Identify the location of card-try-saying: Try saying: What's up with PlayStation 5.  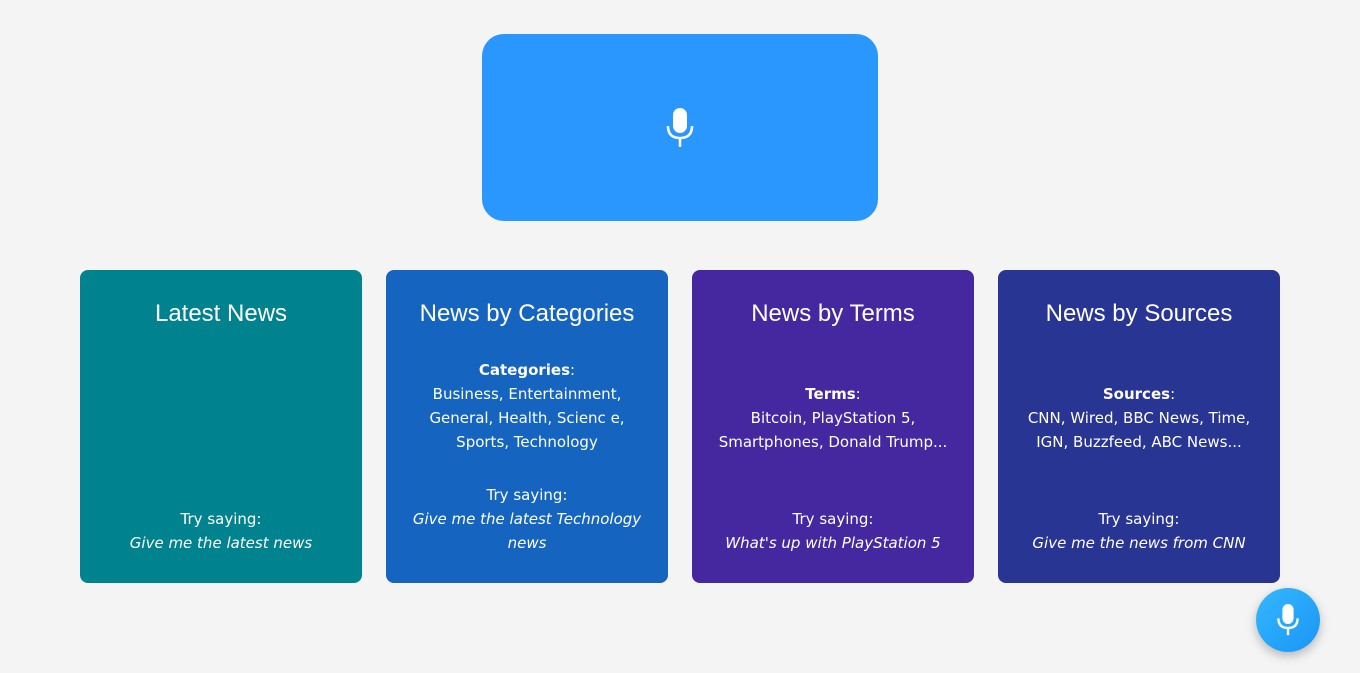
(833, 531).